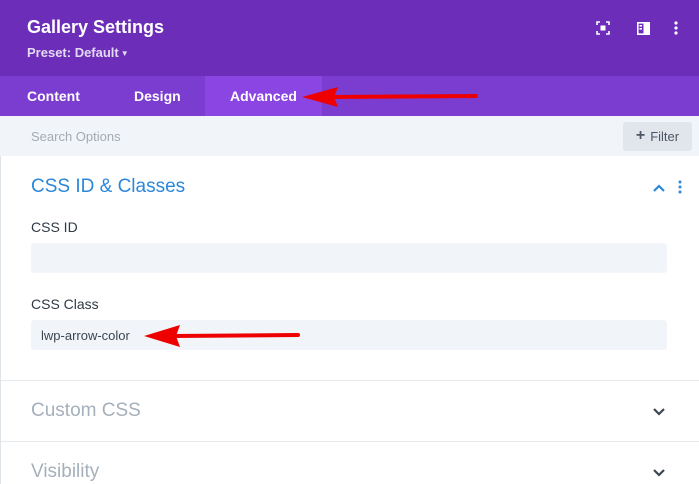 This screenshot has width=699, height=484. What do you see at coordinates (680, 187) in the screenshot?
I see `section-options-icon` at bounding box center [680, 187].